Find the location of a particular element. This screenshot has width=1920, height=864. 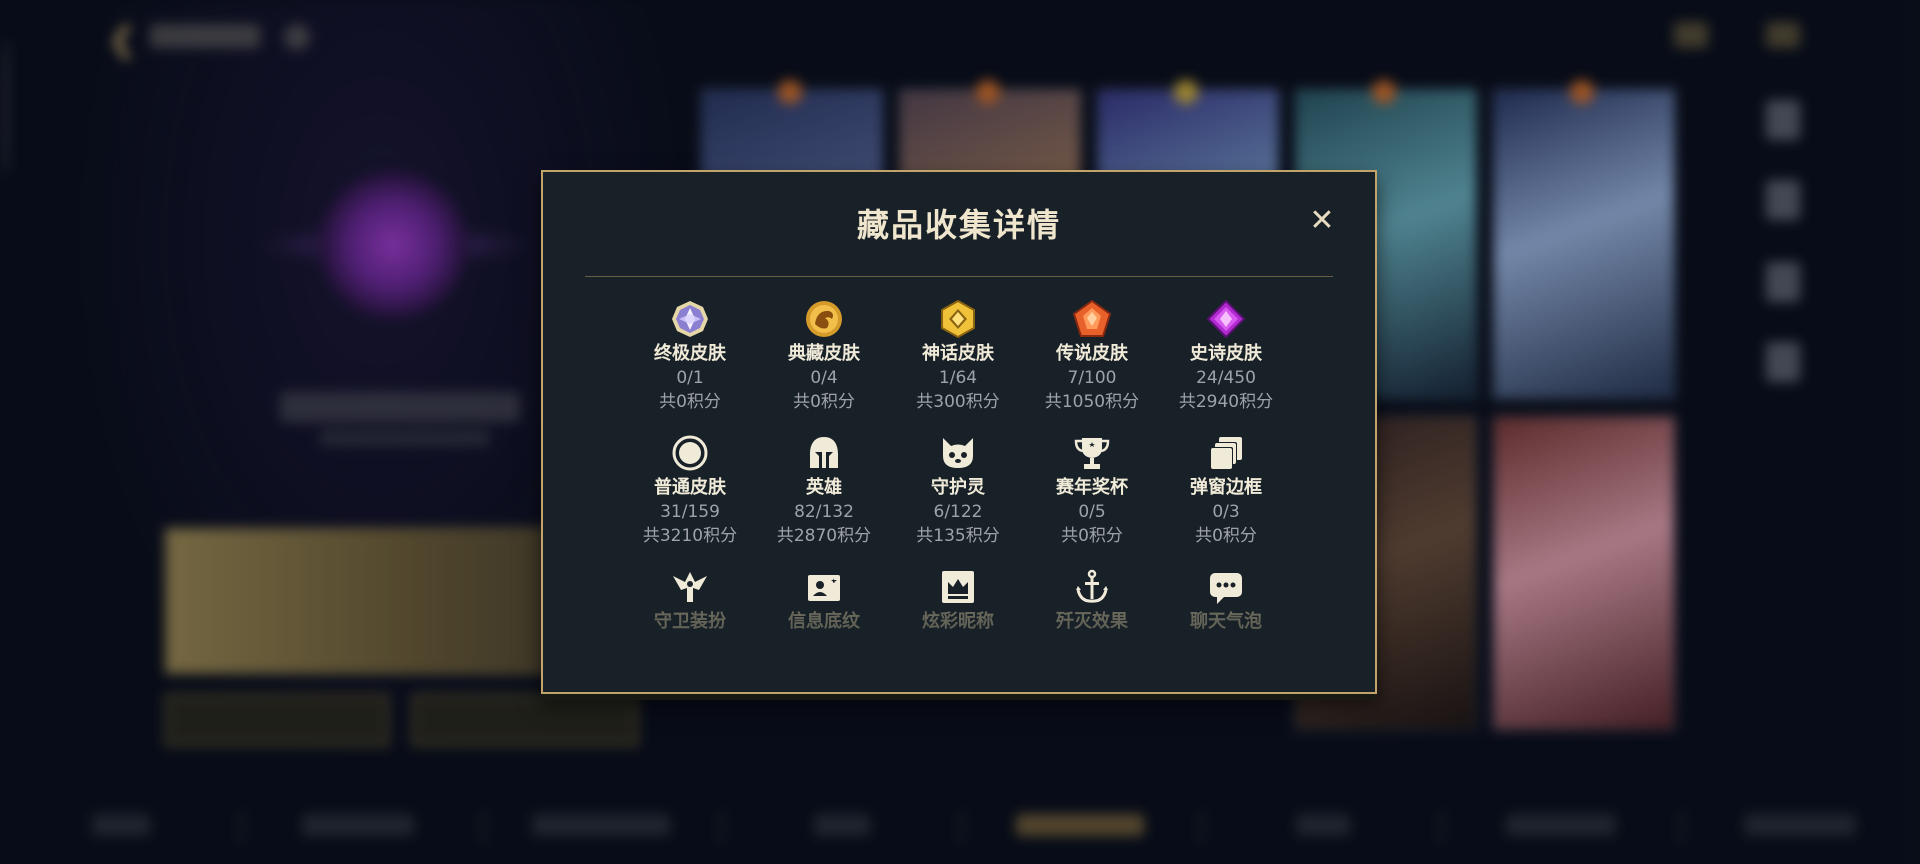

item-count: 1/64 is located at coordinates (958, 378).